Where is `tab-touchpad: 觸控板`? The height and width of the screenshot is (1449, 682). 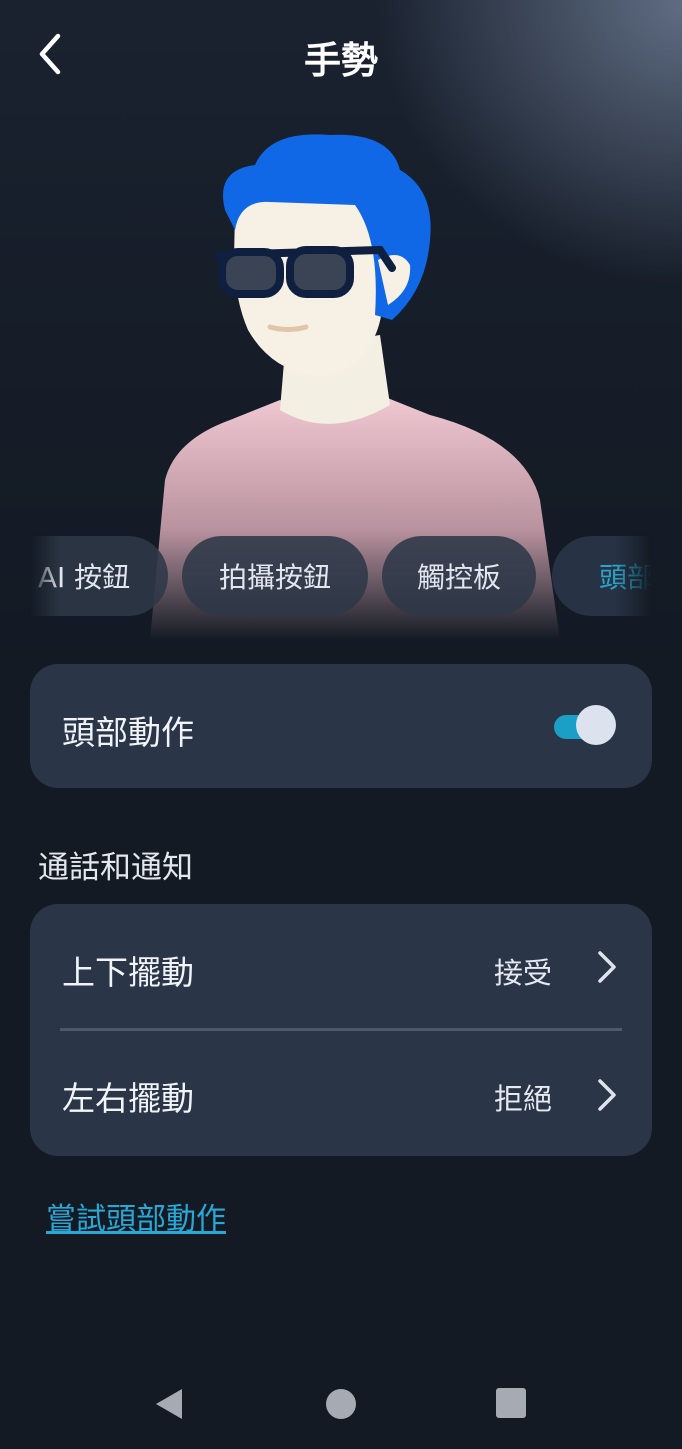
tab-touchpad: 觸控板 is located at coordinates (459, 576).